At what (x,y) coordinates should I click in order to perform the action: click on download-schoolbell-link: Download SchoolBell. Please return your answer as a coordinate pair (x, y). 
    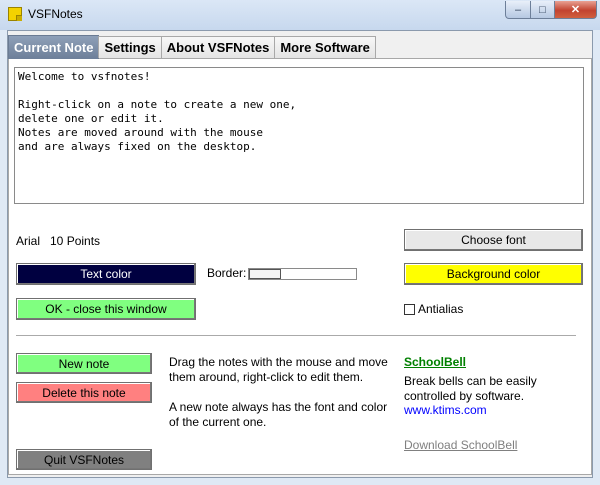
    Looking at the image, I should click on (460, 445).